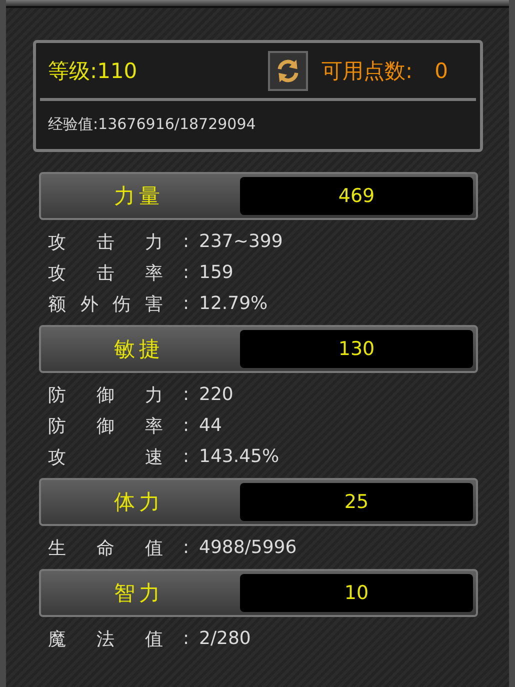  I want to click on points-value: 0, so click(441, 70).